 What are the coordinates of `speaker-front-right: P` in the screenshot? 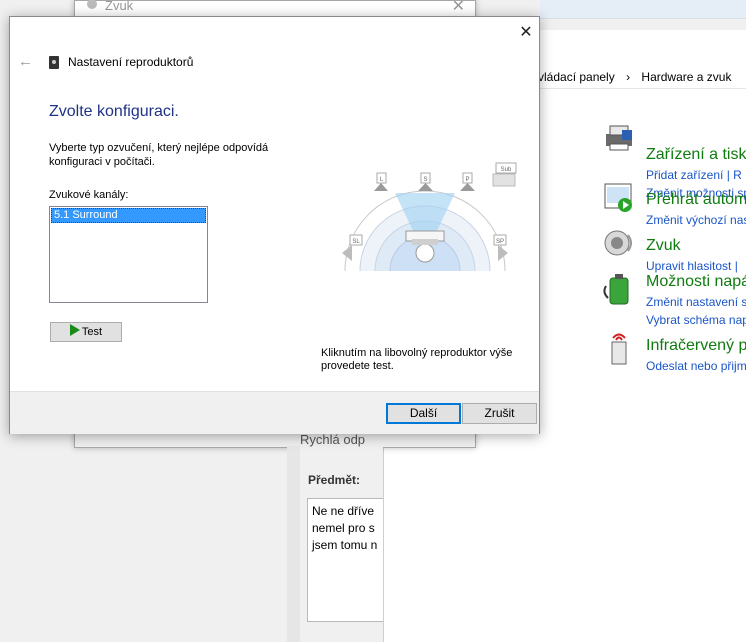 It's located at (467, 181).